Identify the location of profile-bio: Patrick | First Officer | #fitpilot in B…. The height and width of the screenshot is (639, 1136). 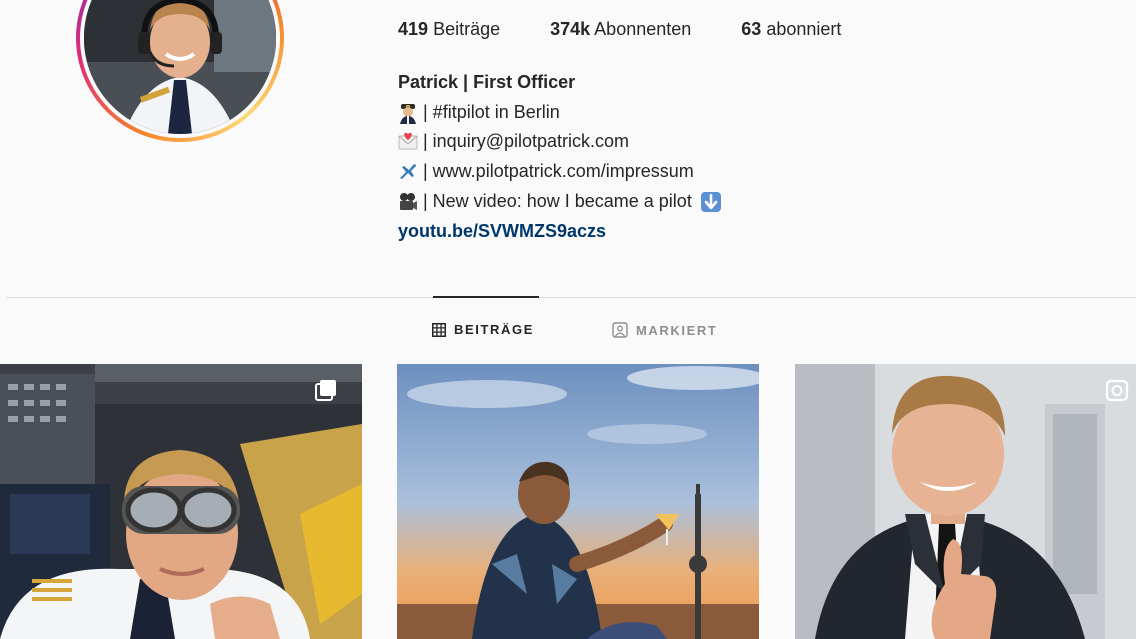
(560, 157).